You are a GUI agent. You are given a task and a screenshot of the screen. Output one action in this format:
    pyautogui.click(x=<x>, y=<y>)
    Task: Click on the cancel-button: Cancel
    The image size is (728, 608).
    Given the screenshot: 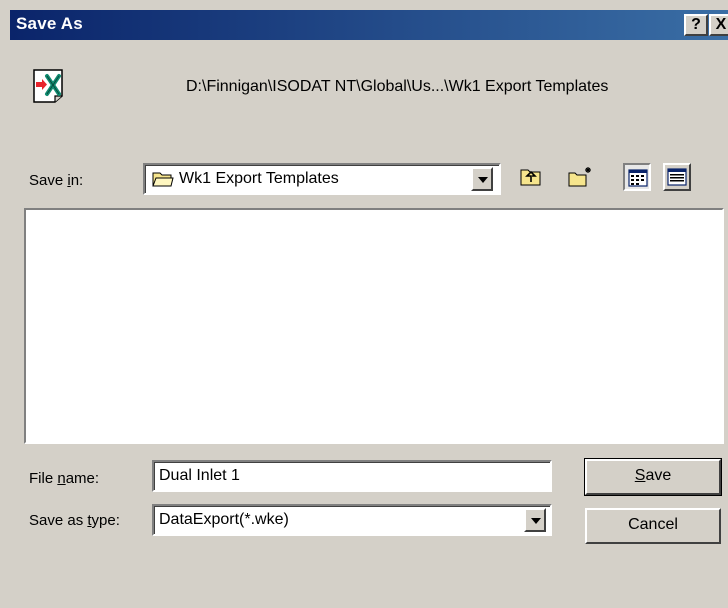 What is the action you would take?
    pyautogui.click(x=653, y=526)
    